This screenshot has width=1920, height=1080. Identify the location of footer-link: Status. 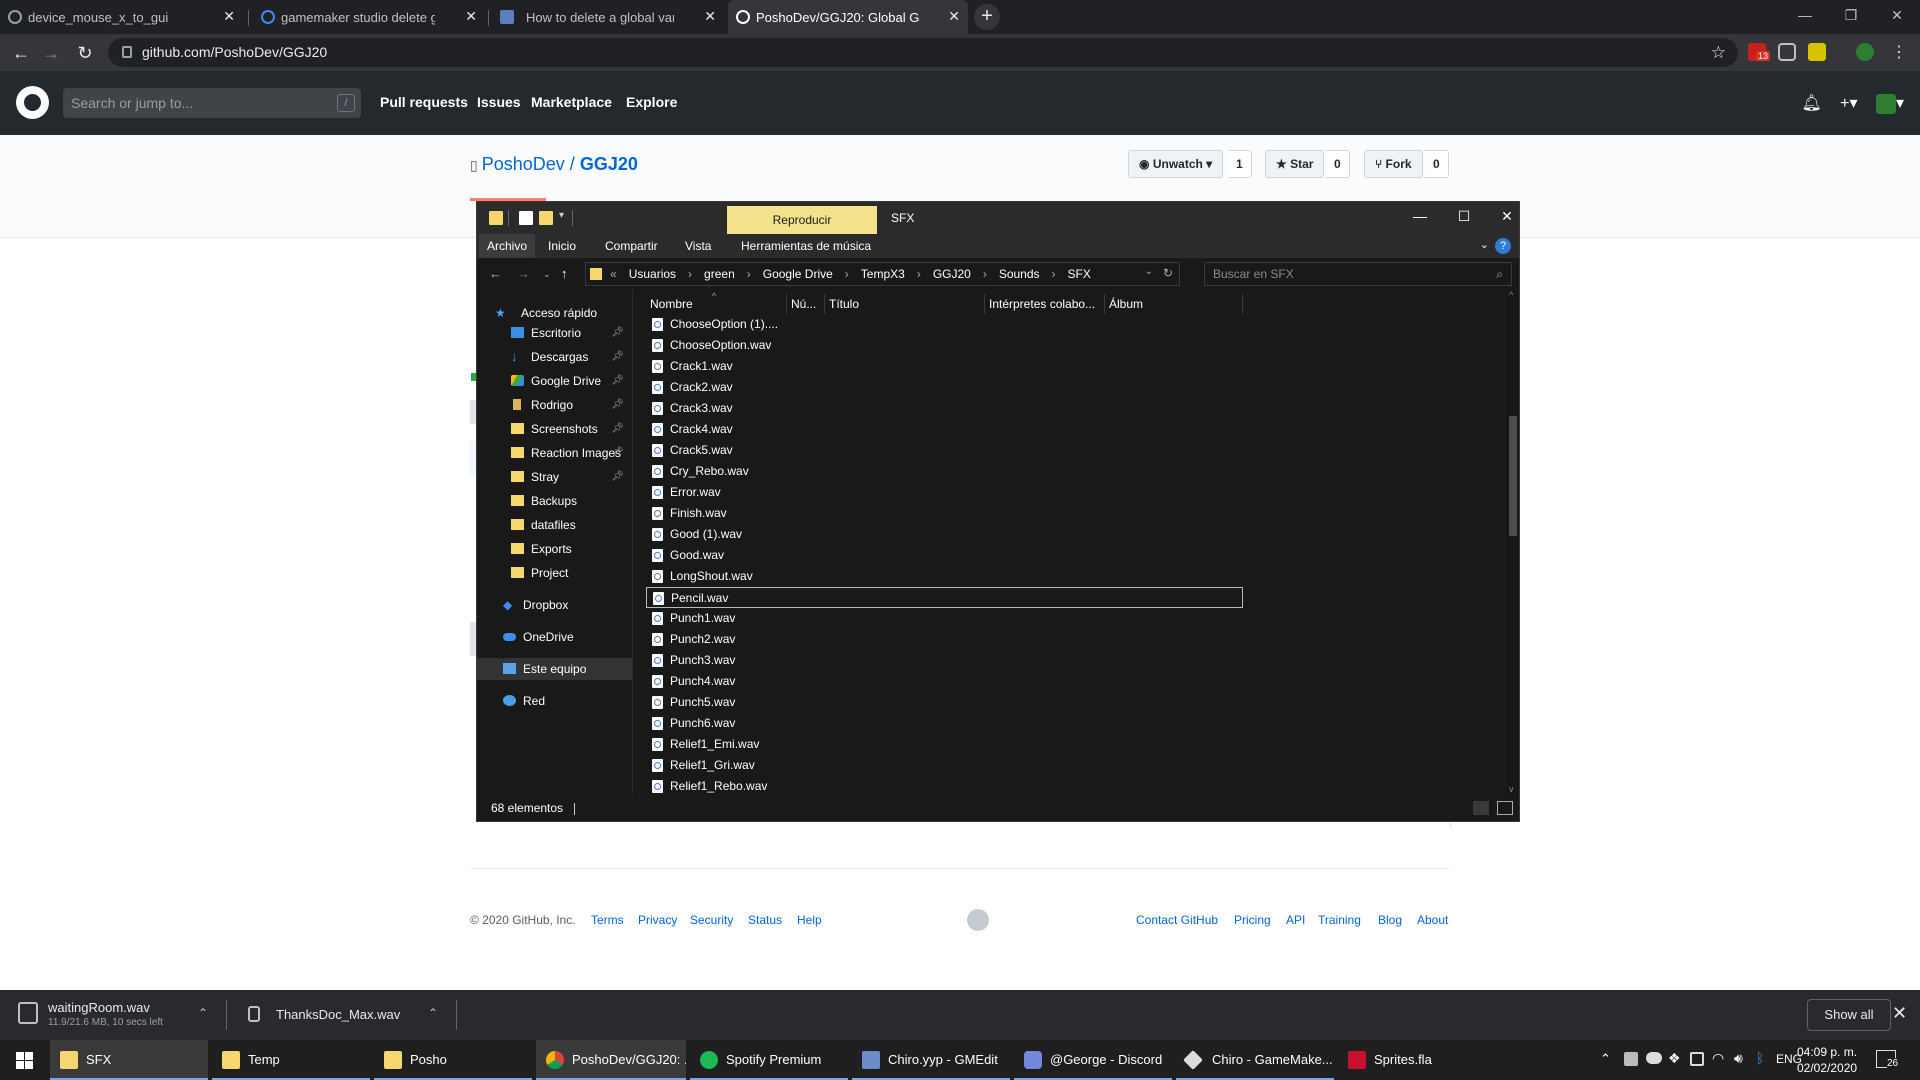
(765, 920).